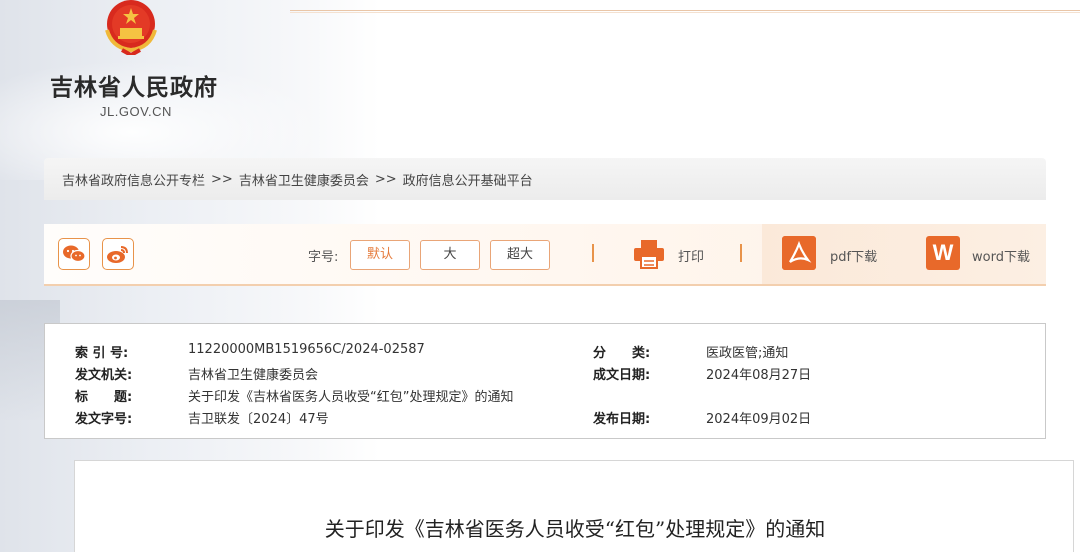  Describe the element at coordinates (943, 253) in the screenshot. I see `word-icon: W` at that location.